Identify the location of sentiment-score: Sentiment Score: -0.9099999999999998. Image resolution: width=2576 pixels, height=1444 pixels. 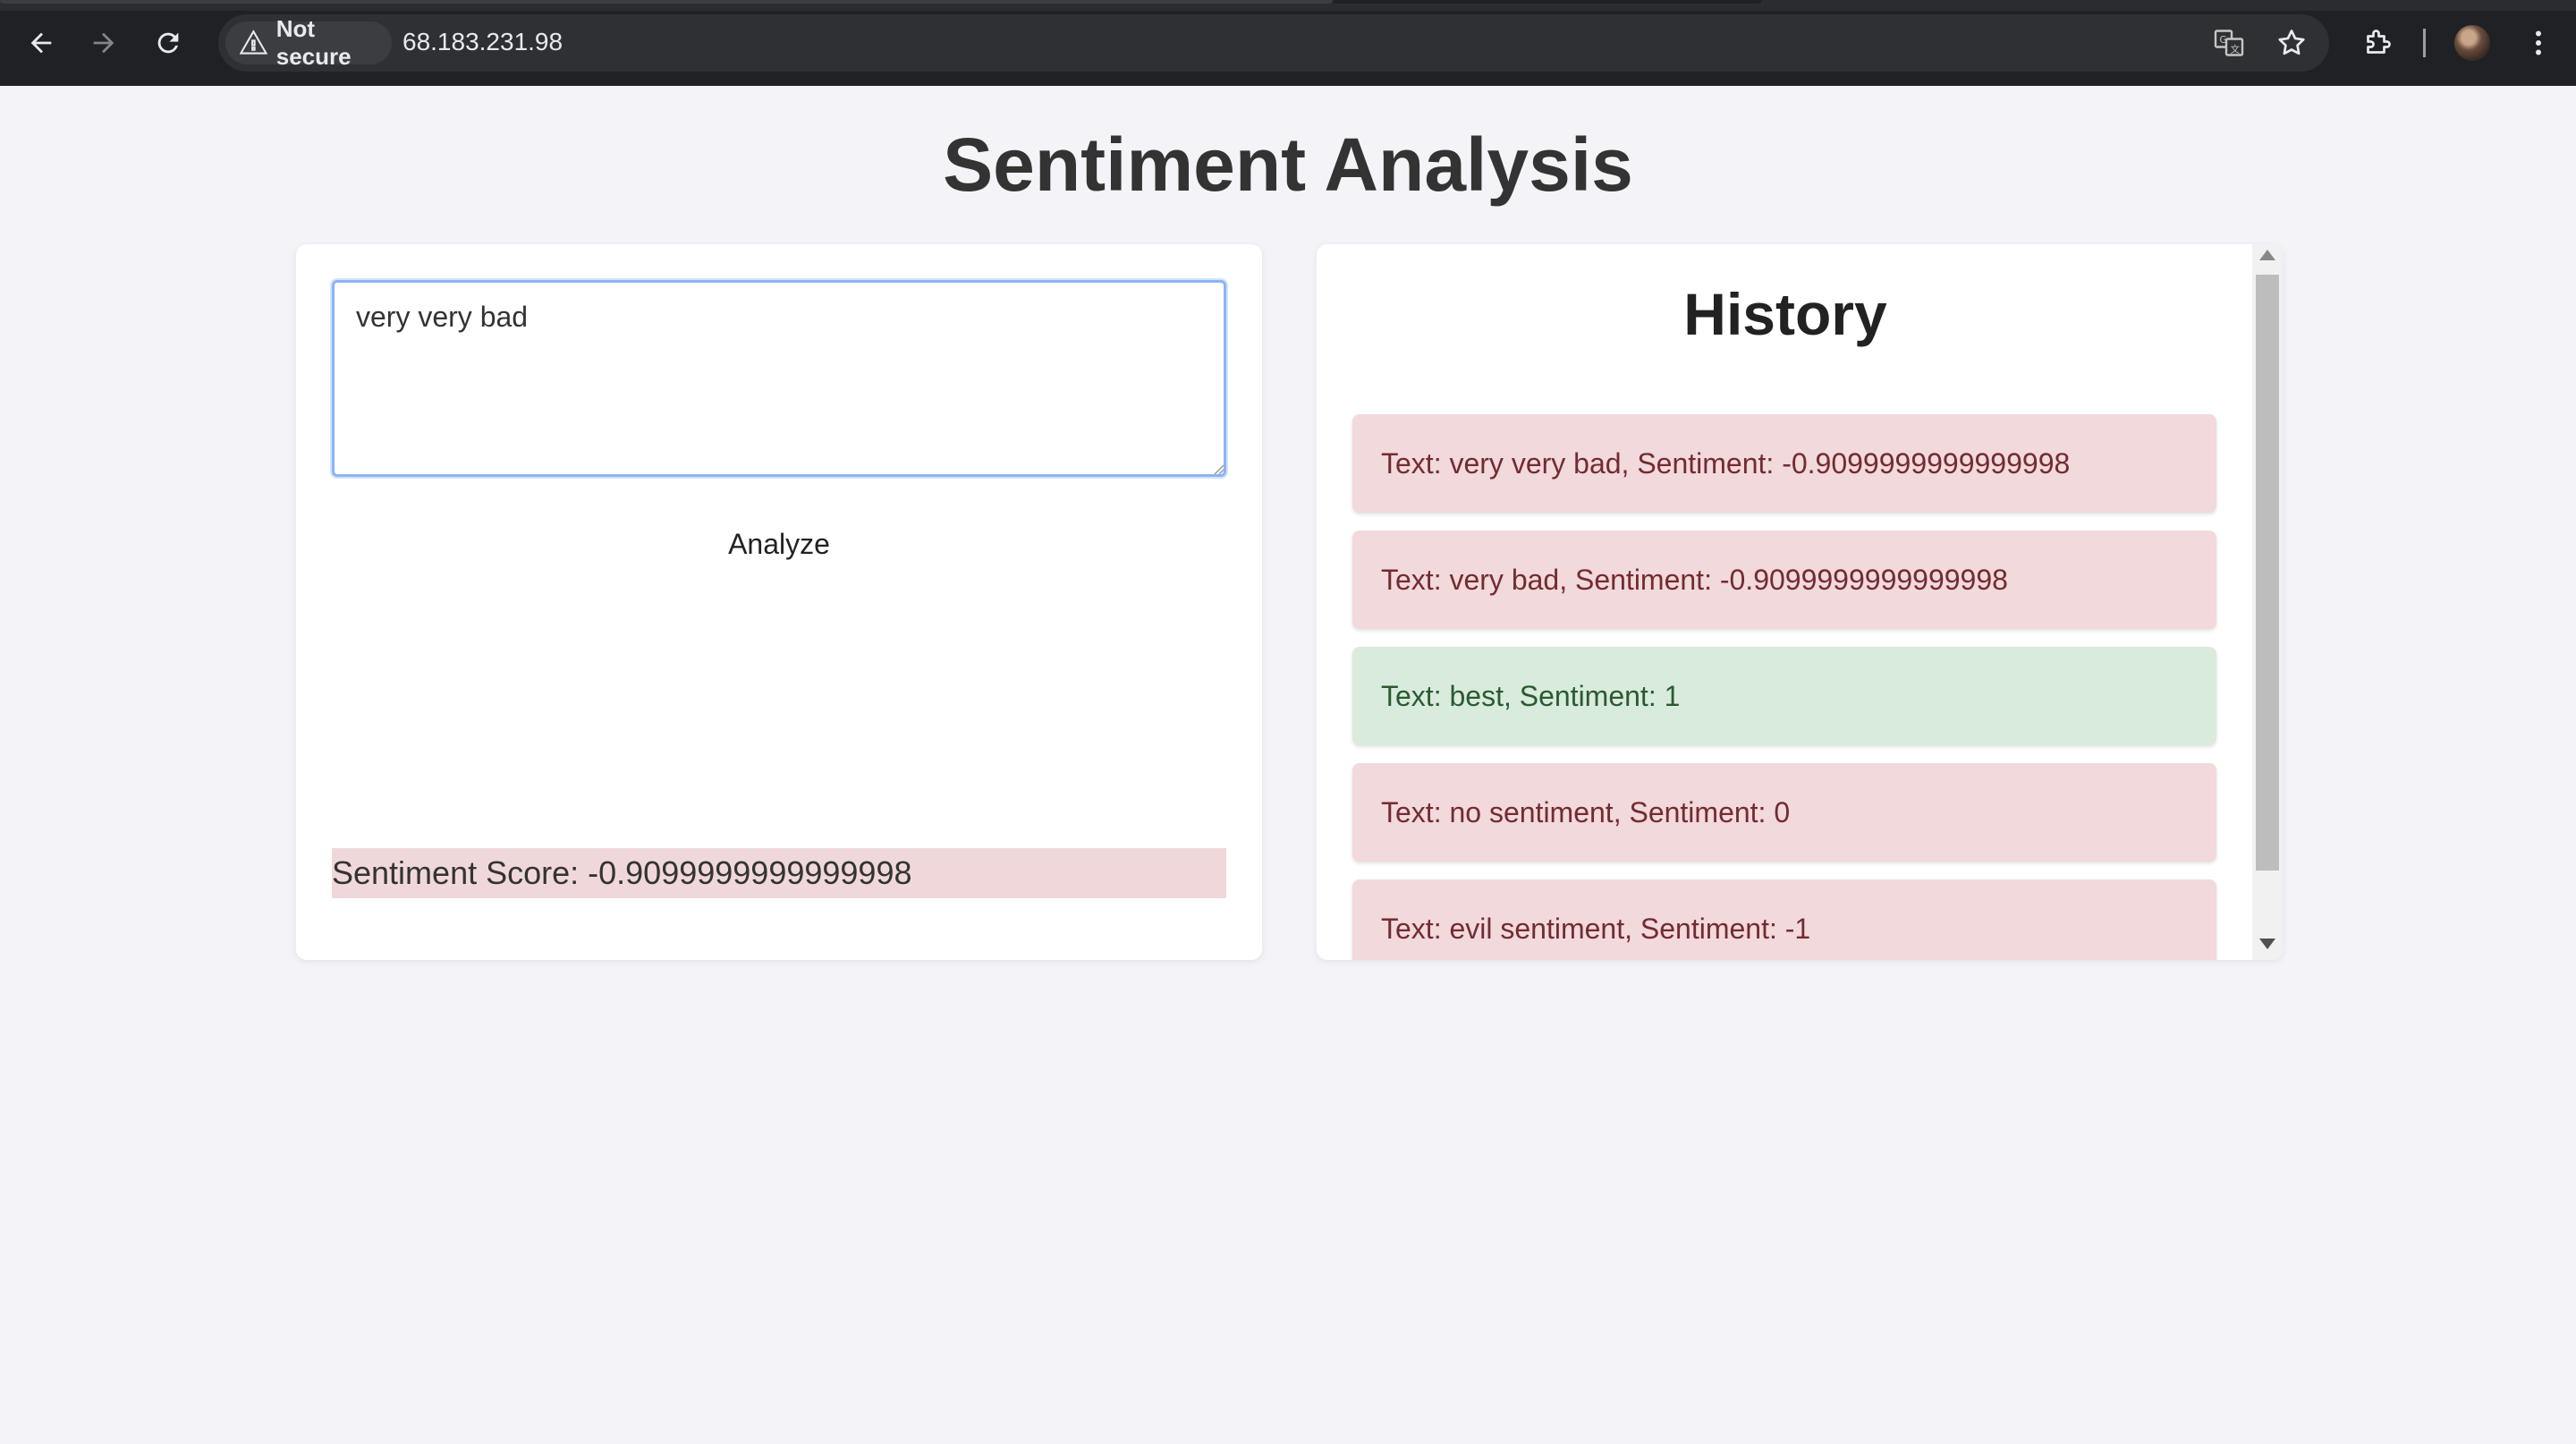
(779, 873).